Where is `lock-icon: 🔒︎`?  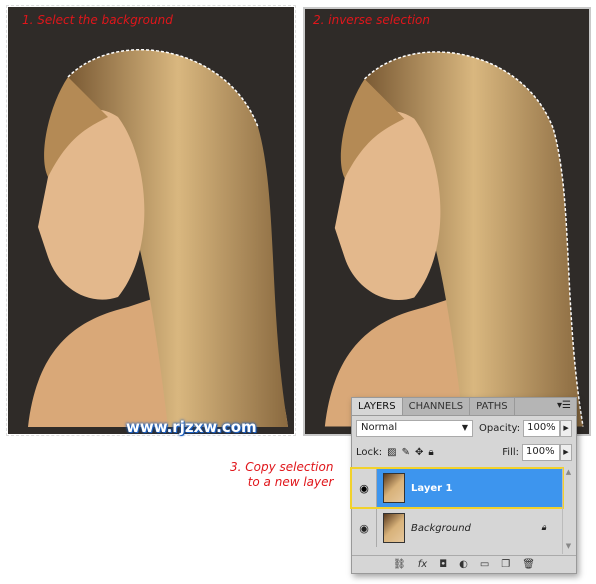 lock-icon: 🔒︎ is located at coordinates (543, 528).